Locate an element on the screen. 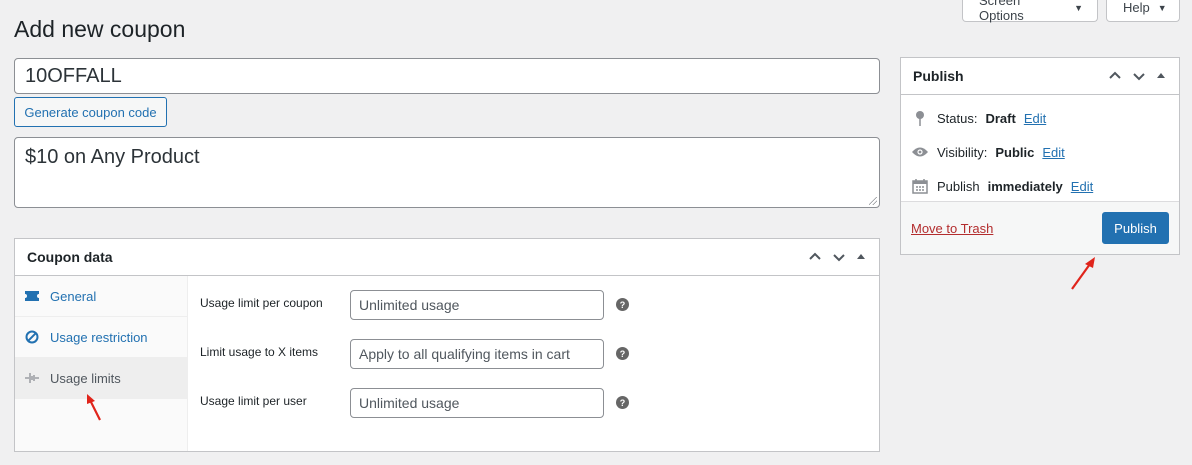 This screenshot has width=1192, height=465. page-title: Add new coupon is located at coordinates (100, 29).